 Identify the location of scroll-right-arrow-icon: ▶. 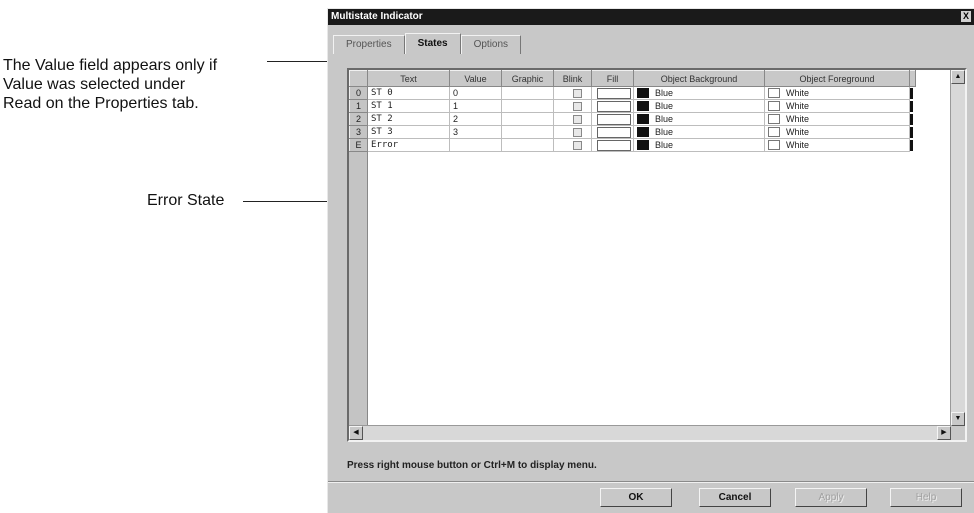
(944, 433).